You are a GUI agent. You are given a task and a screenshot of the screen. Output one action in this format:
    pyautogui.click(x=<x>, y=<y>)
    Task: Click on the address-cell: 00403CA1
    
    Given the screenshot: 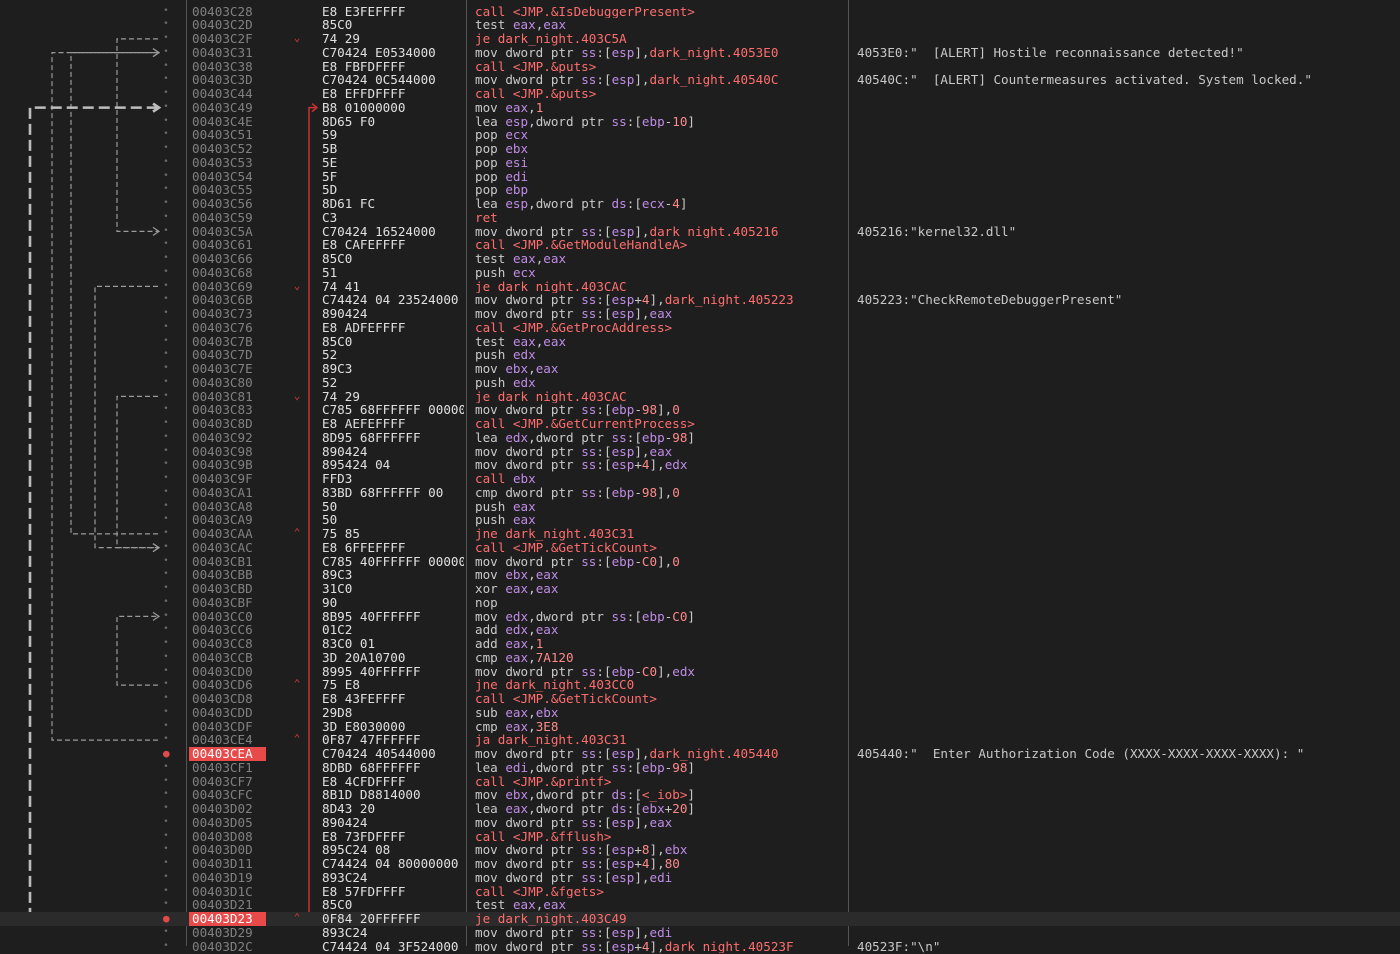 What is the action you would take?
    pyautogui.click(x=227, y=492)
    